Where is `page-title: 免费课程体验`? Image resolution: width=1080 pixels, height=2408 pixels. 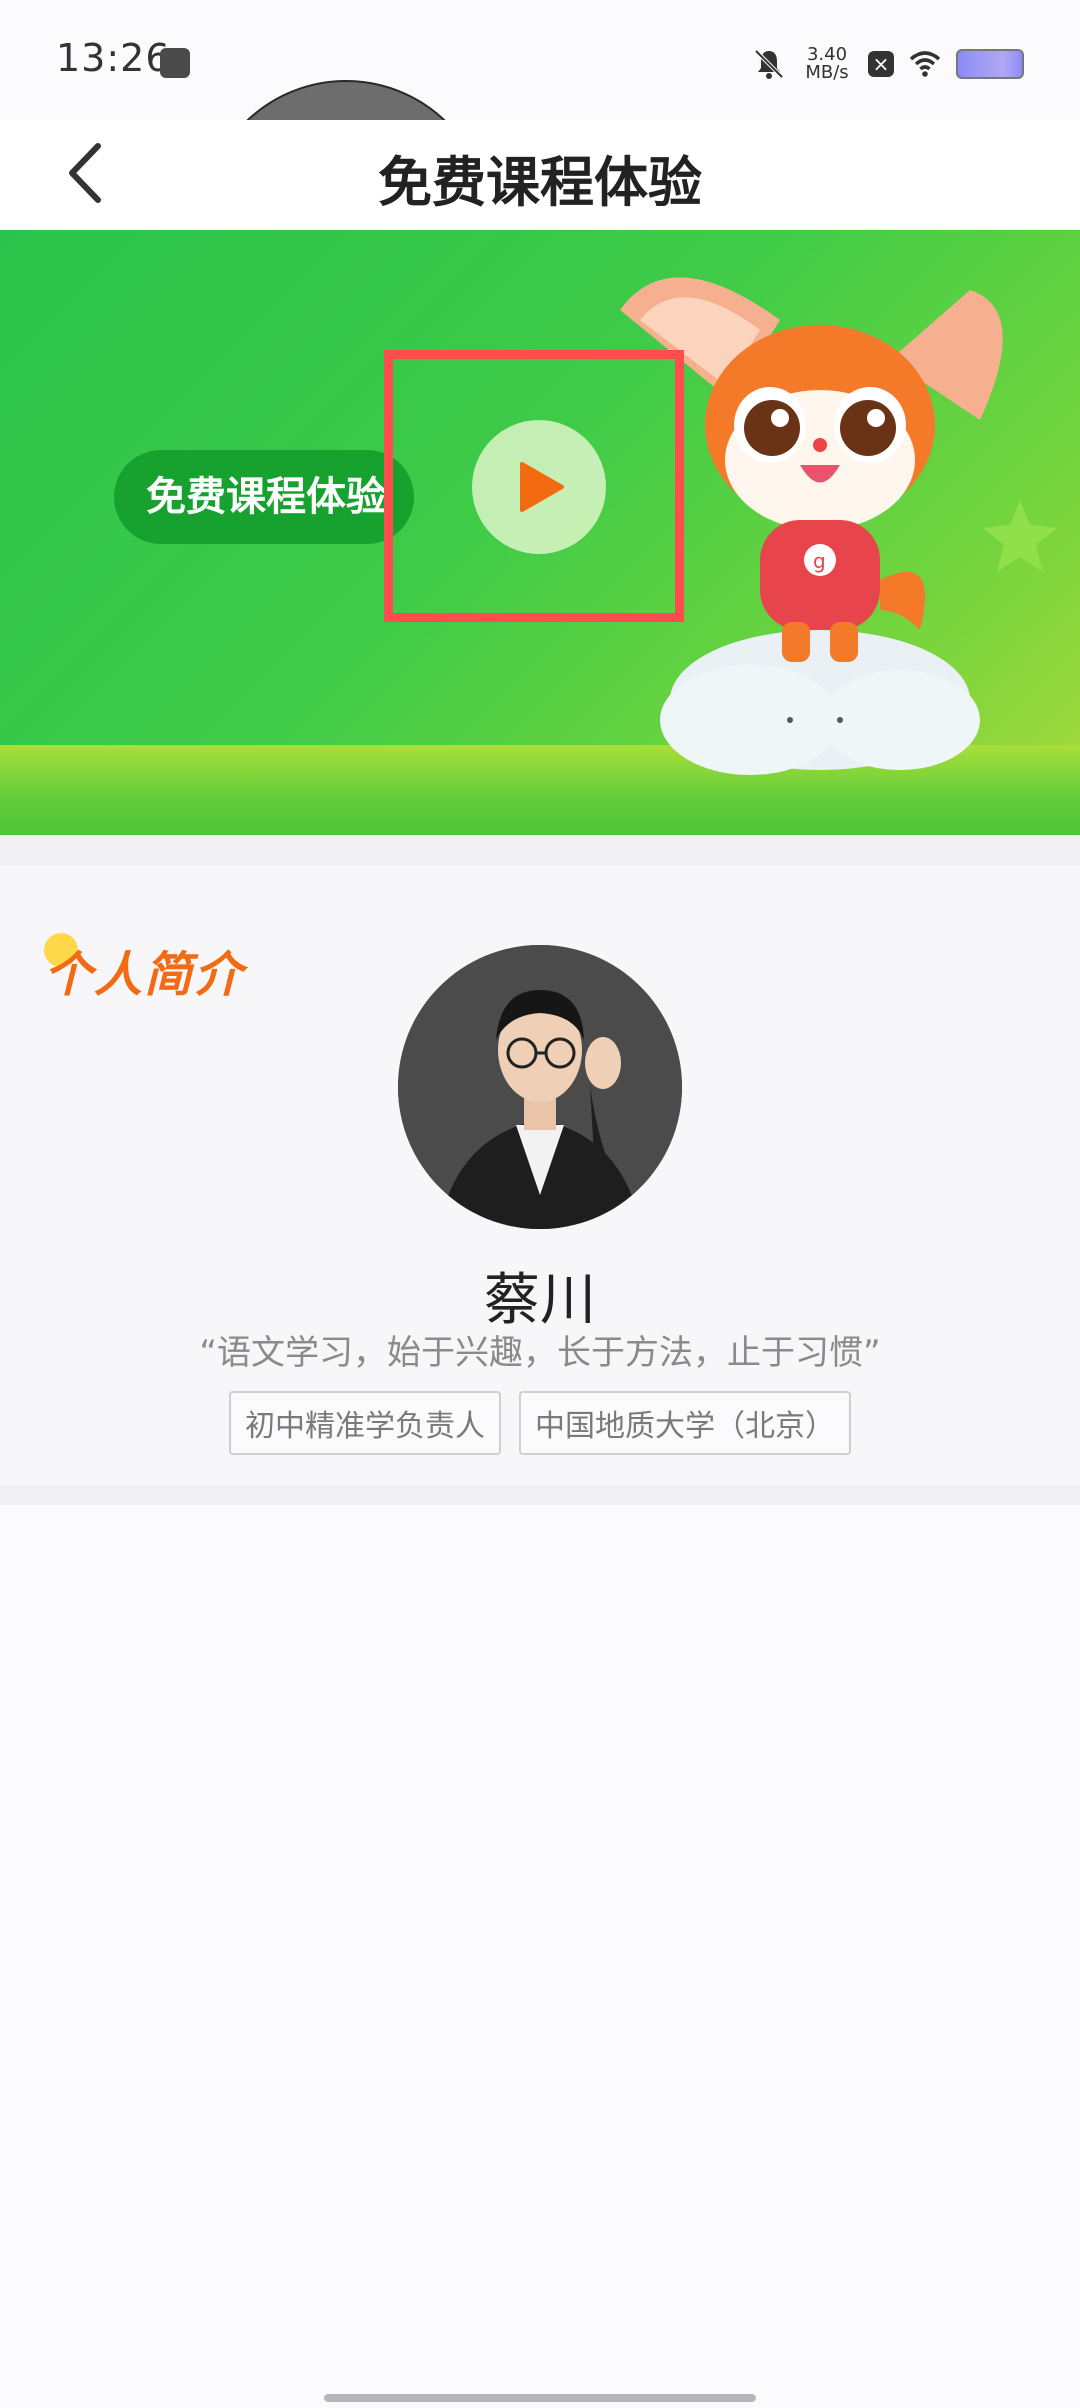
page-title: 免费课程体验 is located at coordinates (540, 182).